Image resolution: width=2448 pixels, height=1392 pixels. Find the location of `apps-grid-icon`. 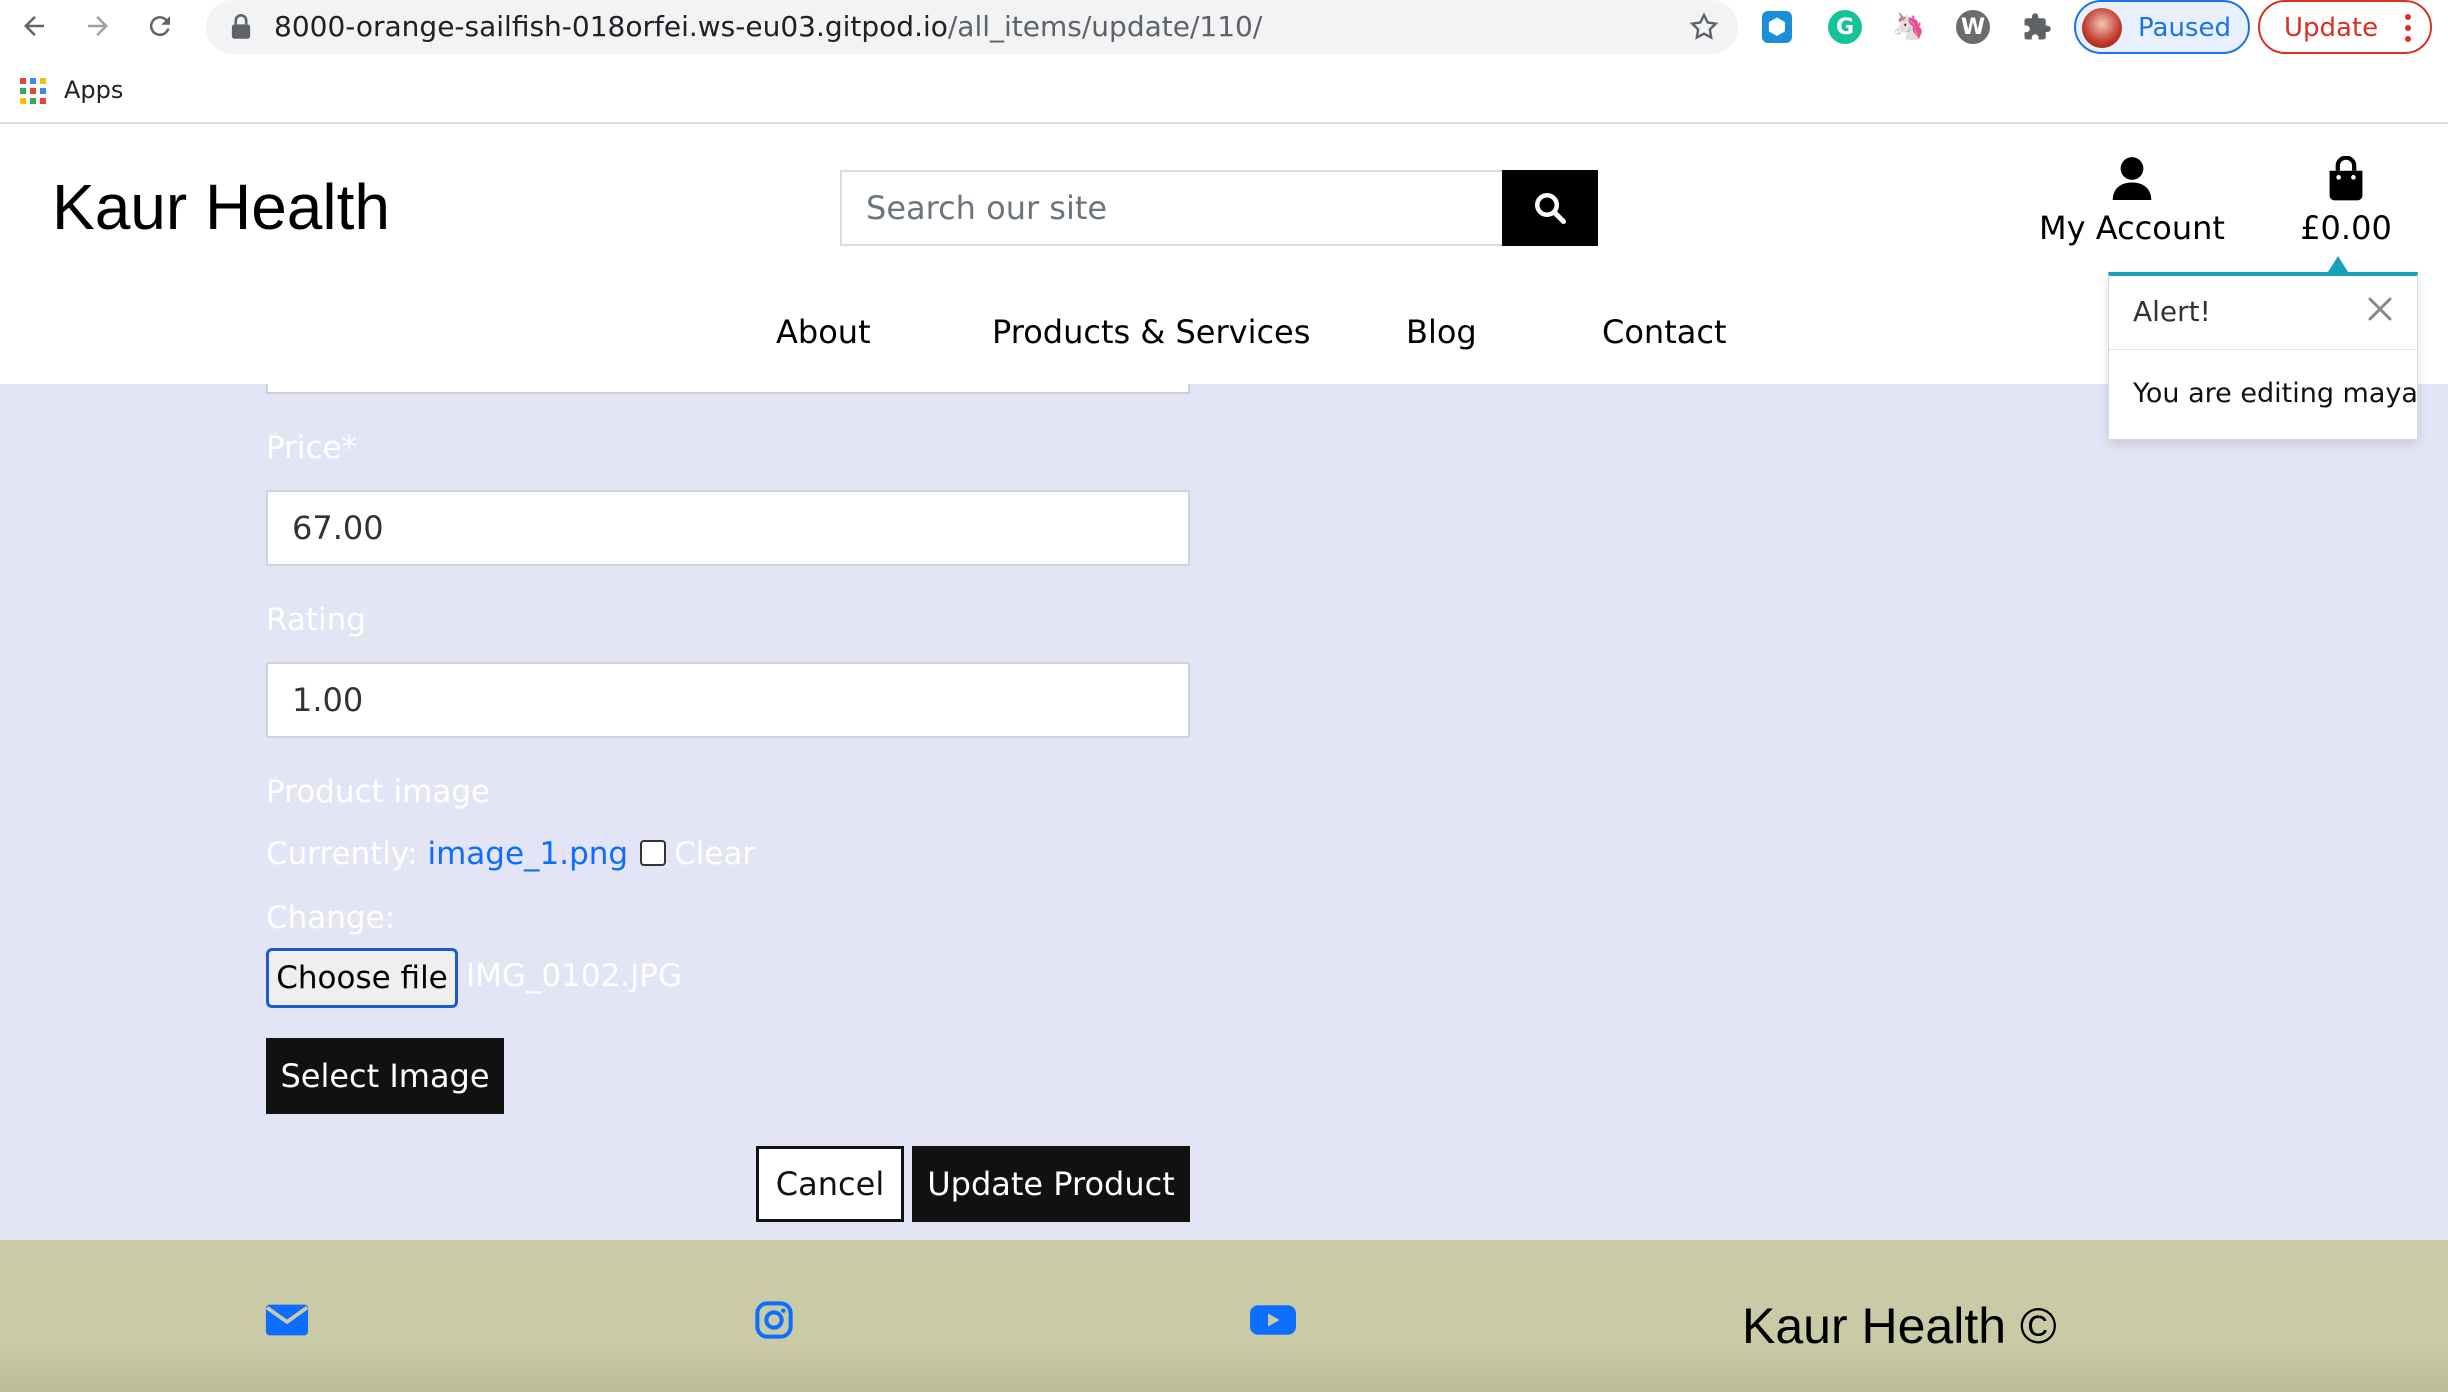

apps-grid-icon is located at coordinates (33, 91).